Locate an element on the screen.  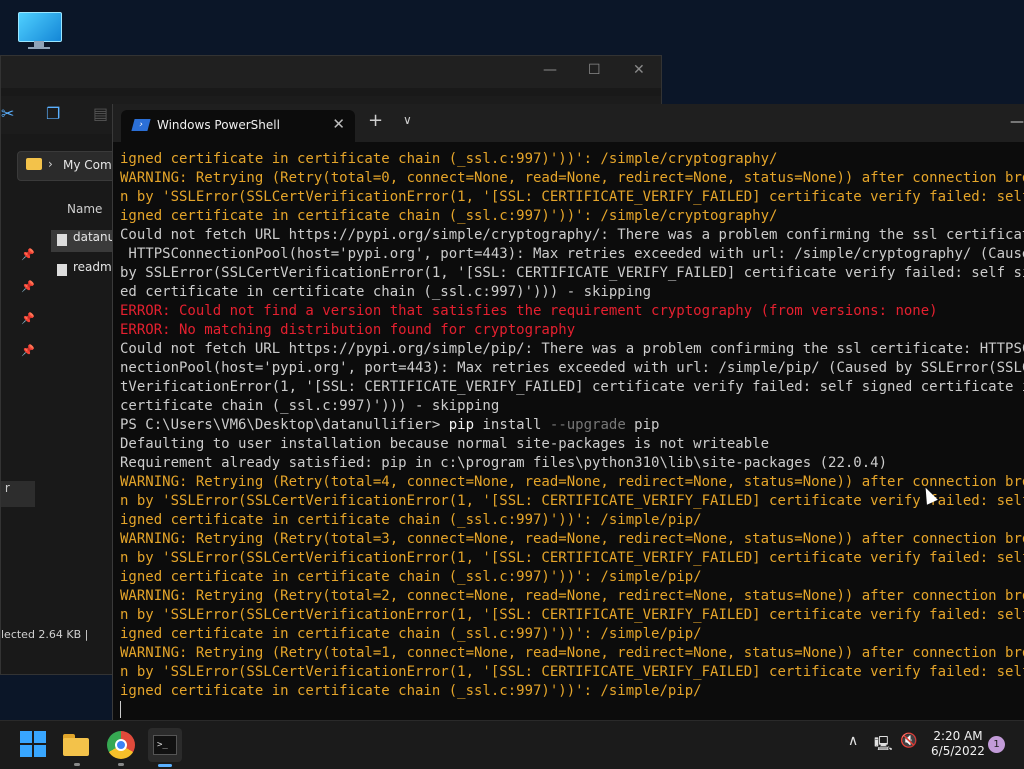
terminal-tabbar: › Windows PowerShell ✕ + ∨ — is located at coordinates (568, 123).